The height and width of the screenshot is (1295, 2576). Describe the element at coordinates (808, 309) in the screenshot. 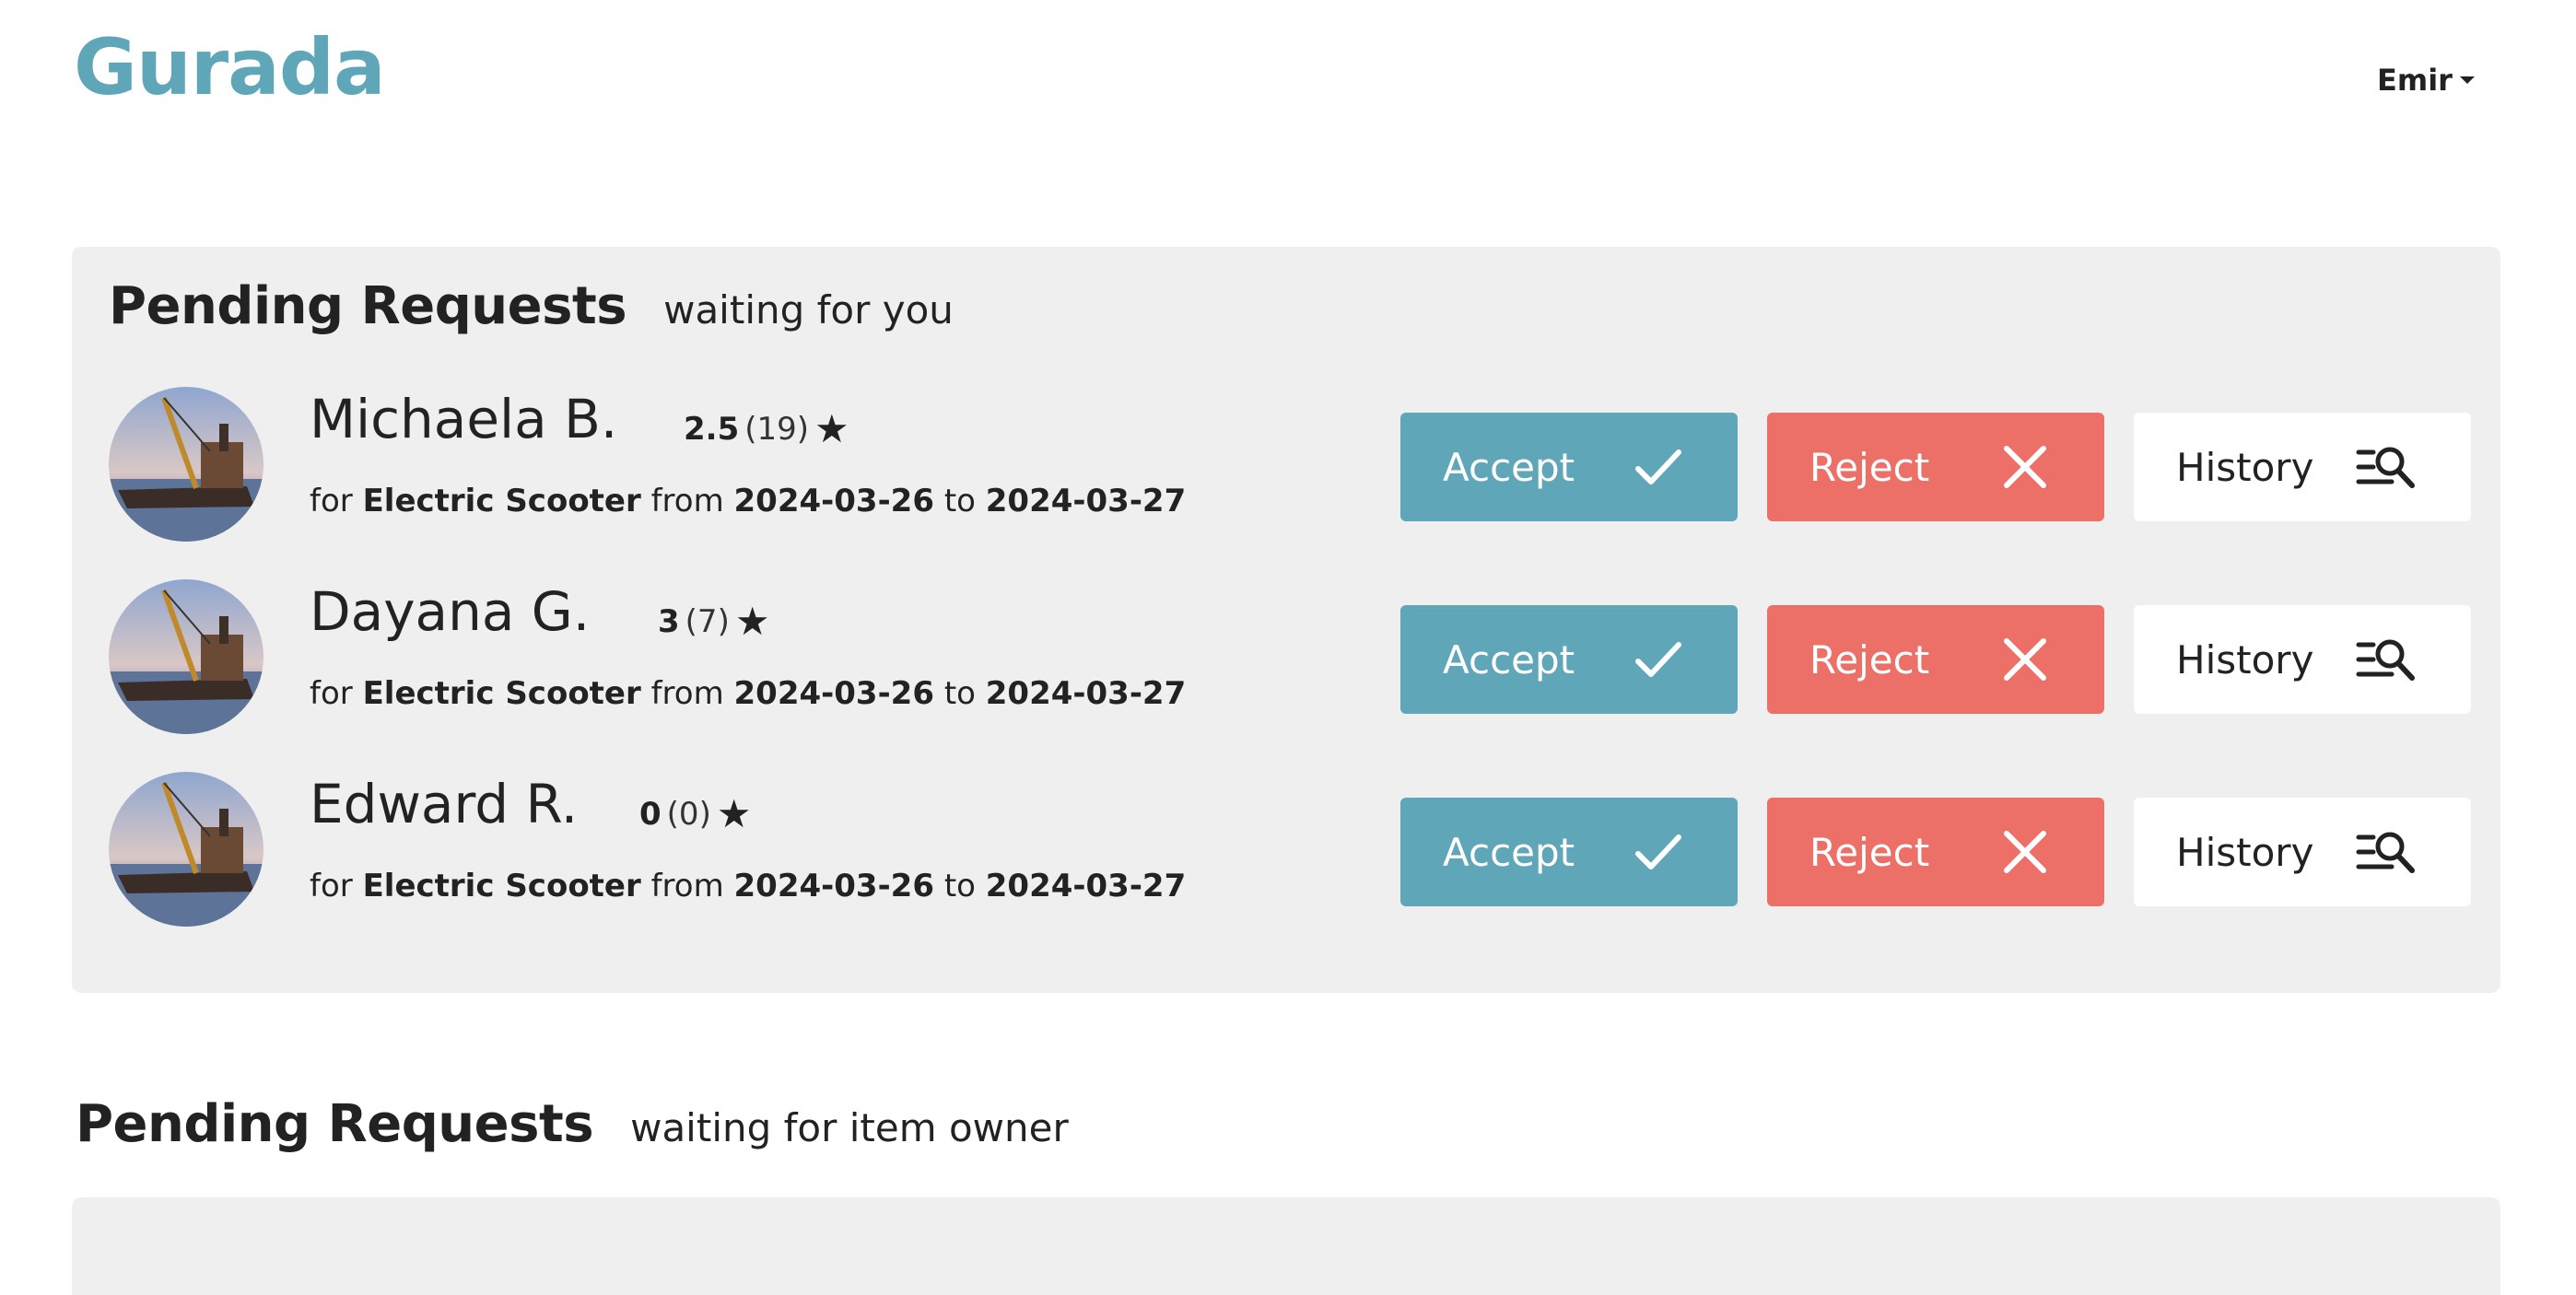

I see `section-subtitle: waiting for you` at that location.